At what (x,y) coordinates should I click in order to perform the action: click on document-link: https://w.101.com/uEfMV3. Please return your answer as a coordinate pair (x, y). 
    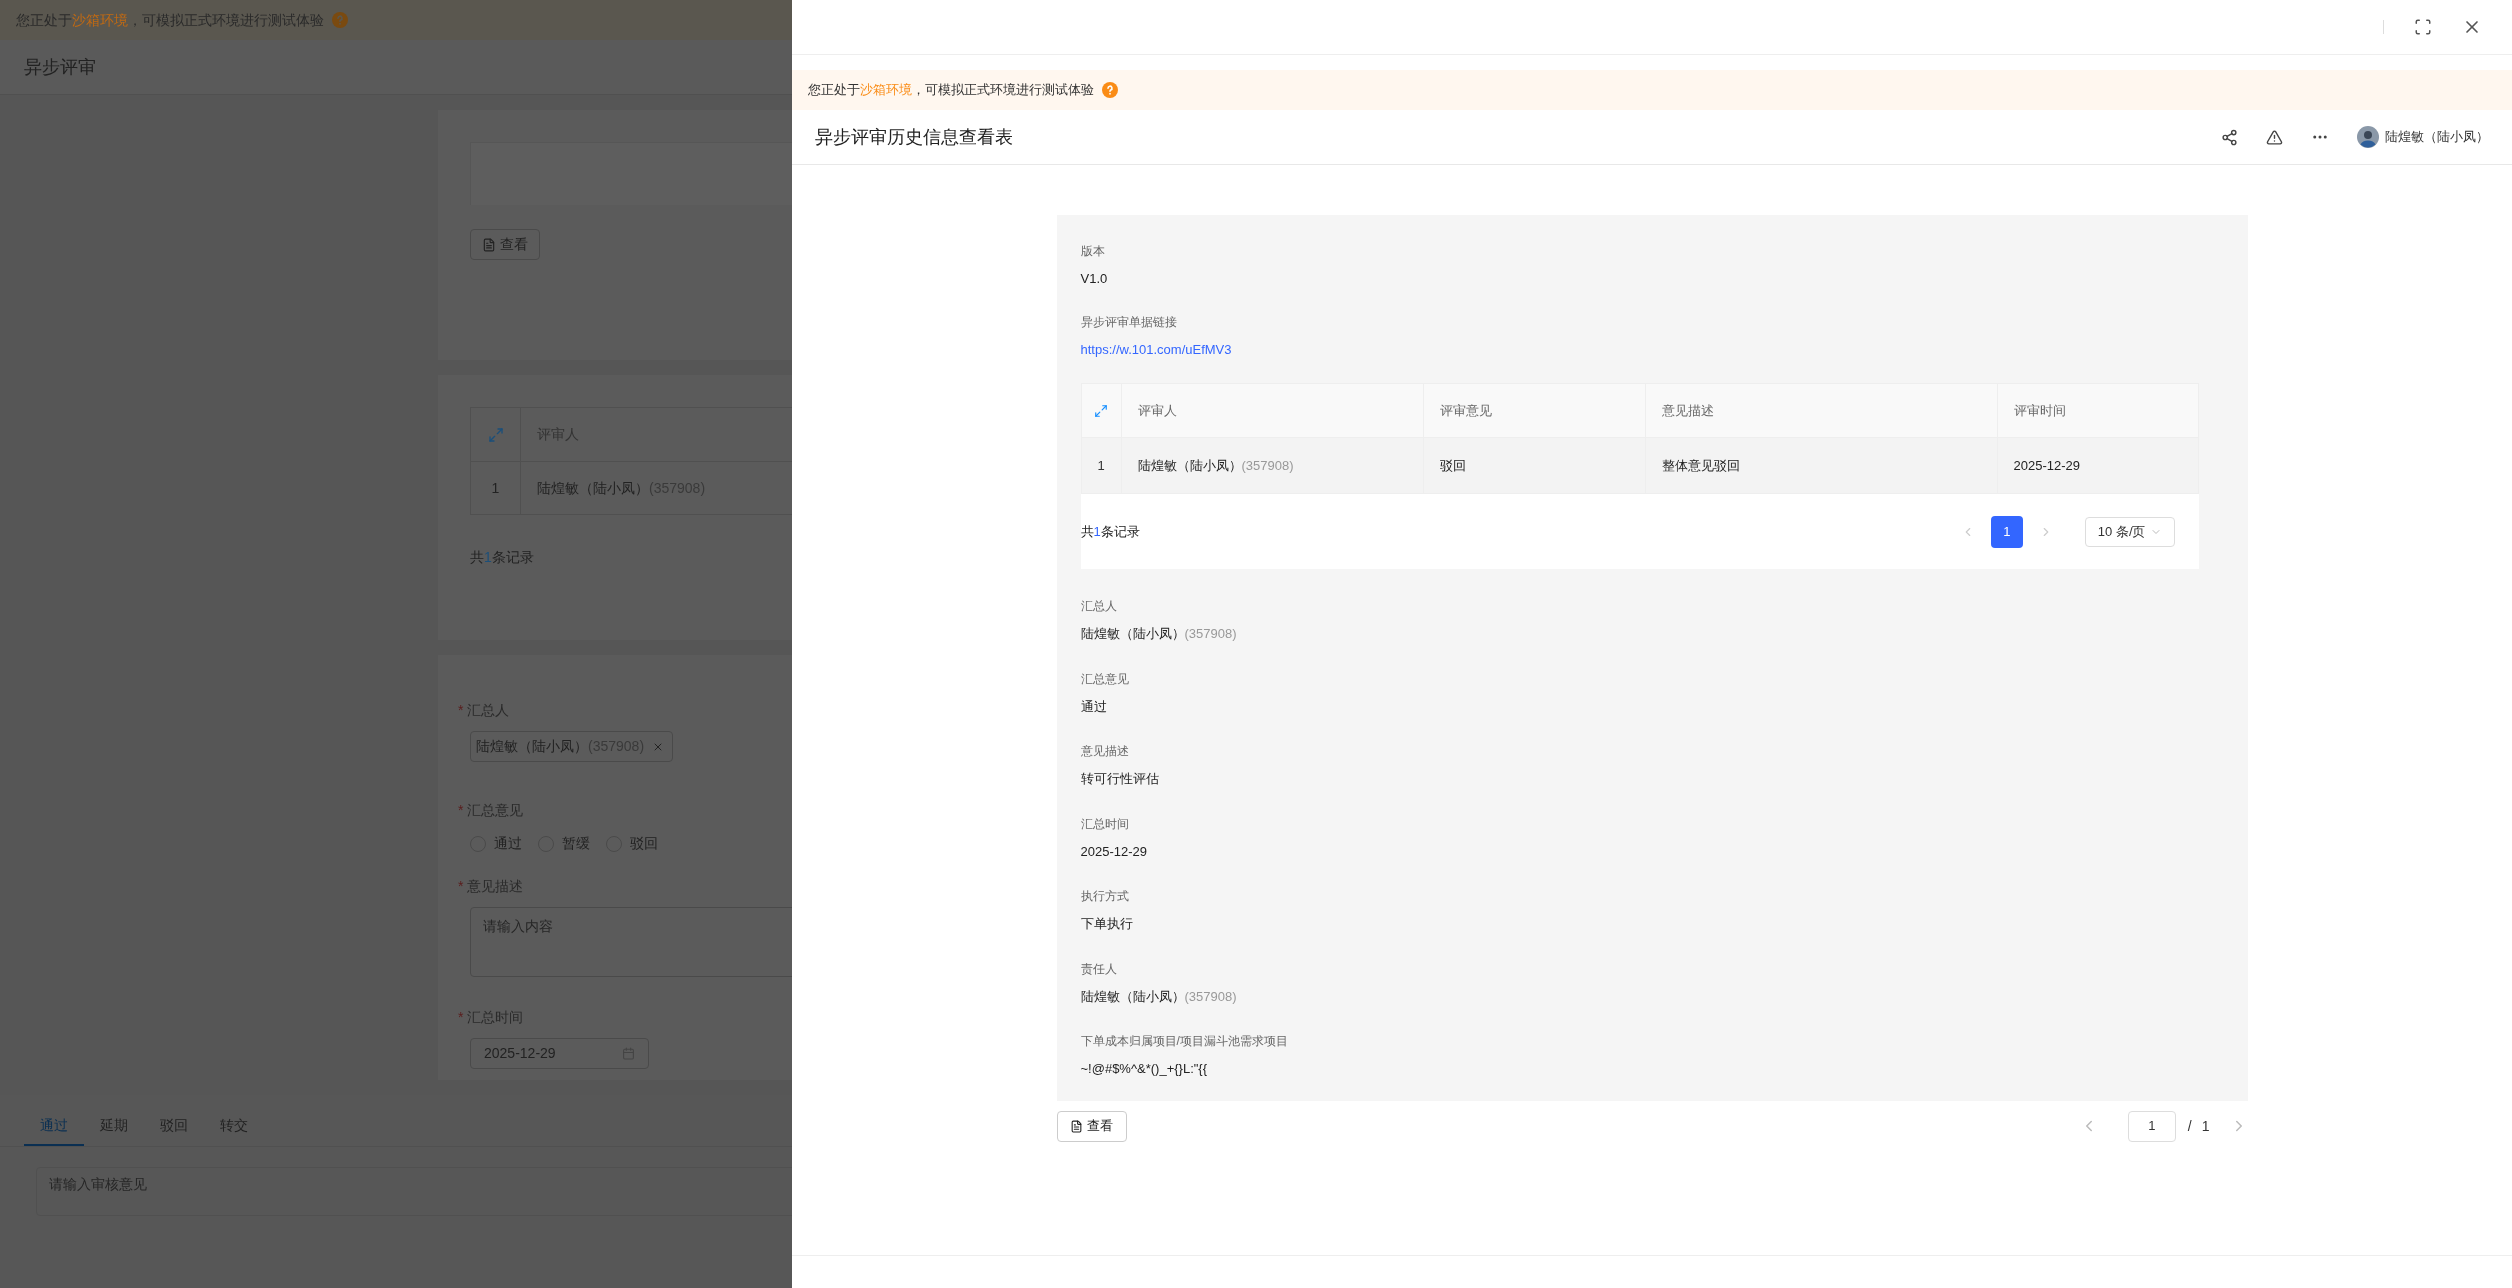
    Looking at the image, I should click on (1652, 349).